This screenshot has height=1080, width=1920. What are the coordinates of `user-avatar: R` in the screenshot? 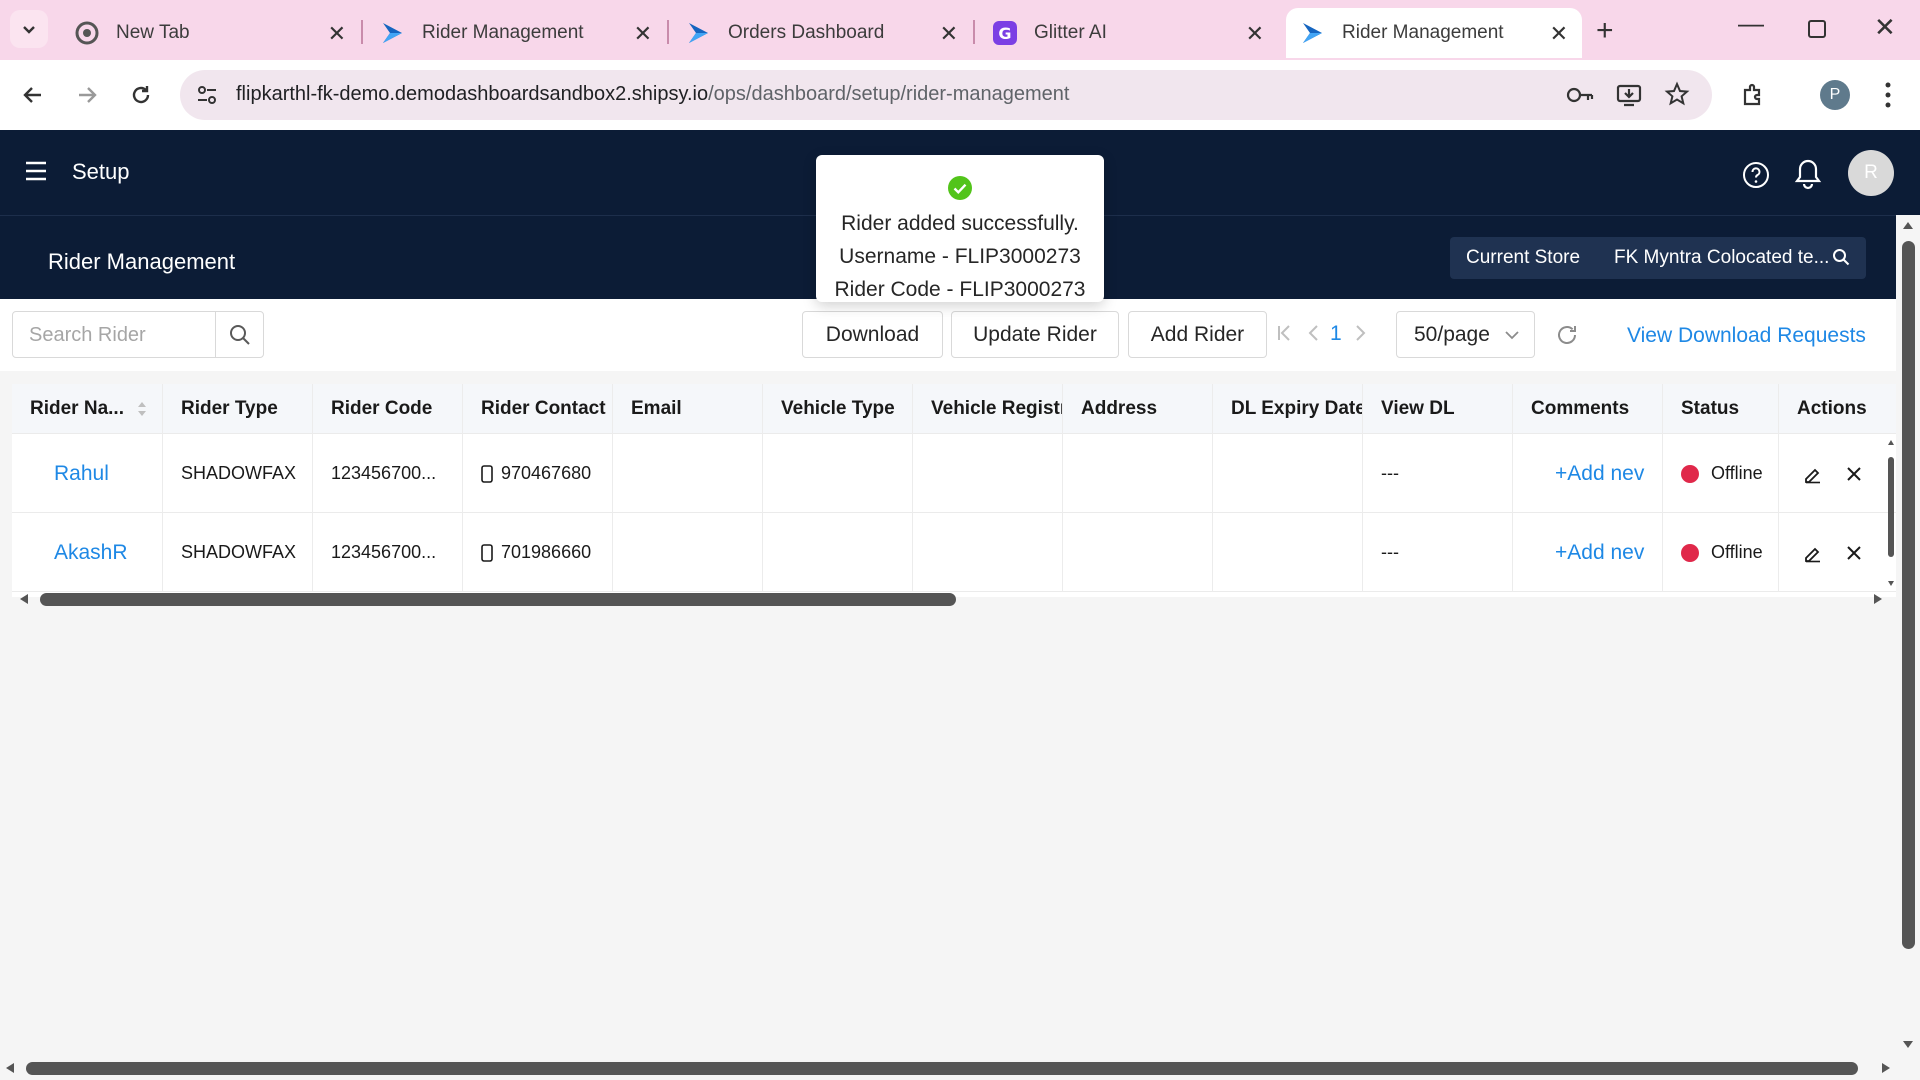 It's located at (1871, 173).